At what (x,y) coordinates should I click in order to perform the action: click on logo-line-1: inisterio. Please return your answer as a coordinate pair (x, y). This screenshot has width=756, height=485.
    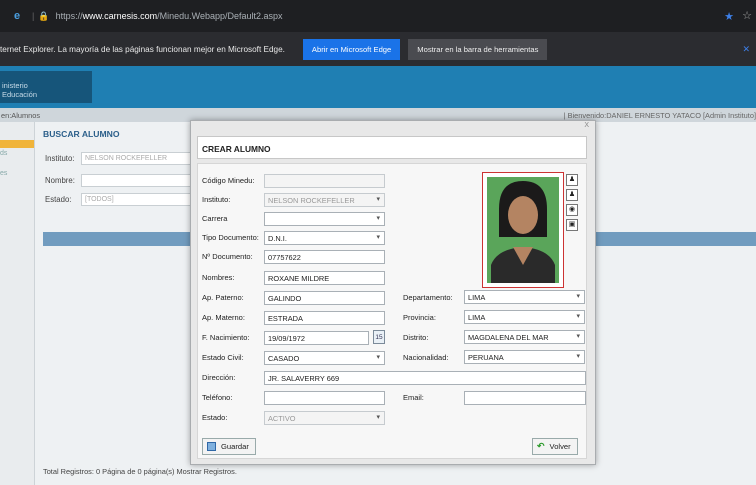
    Looking at the image, I should click on (15, 85).